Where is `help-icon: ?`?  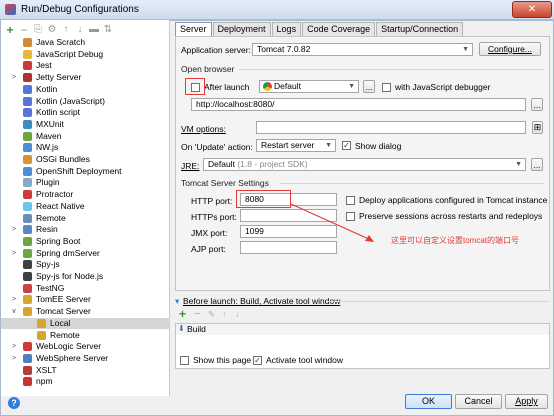 help-icon: ? is located at coordinates (14, 403).